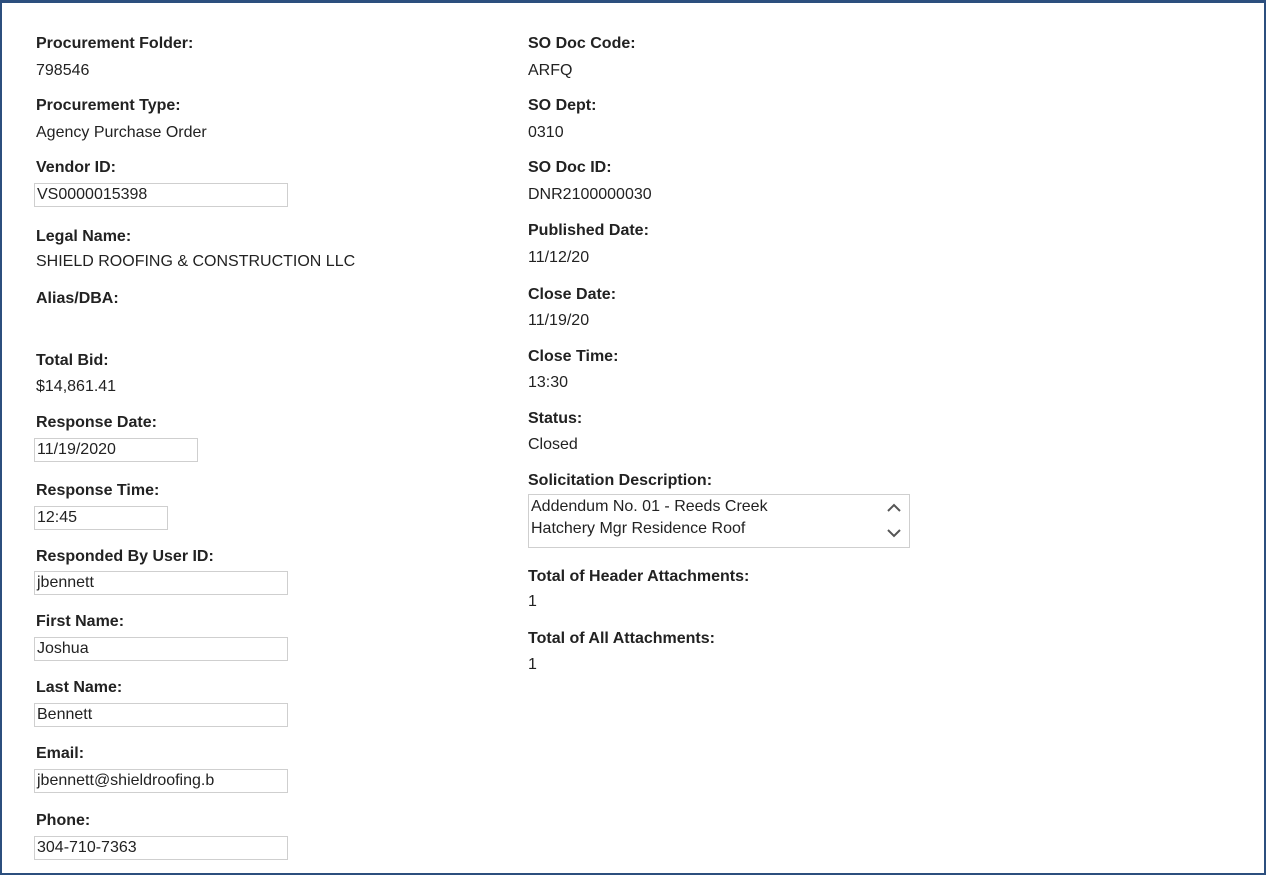  I want to click on total-bid-label: Total Bid:, so click(72, 360).